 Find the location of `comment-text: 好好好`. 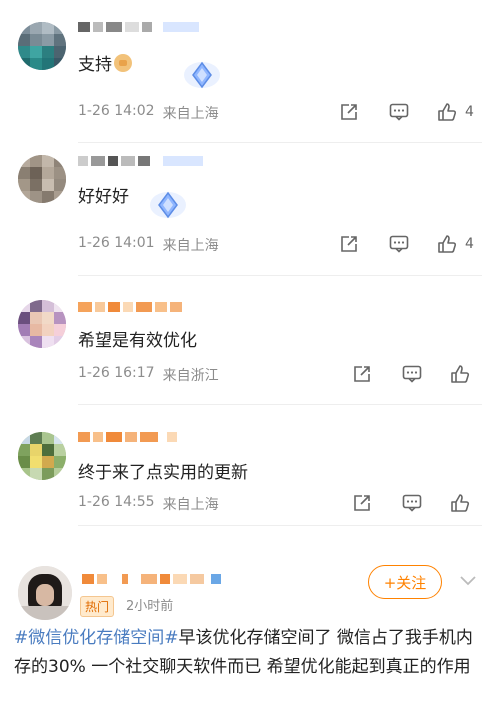

comment-text: 好好好 is located at coordinates (103, 197).